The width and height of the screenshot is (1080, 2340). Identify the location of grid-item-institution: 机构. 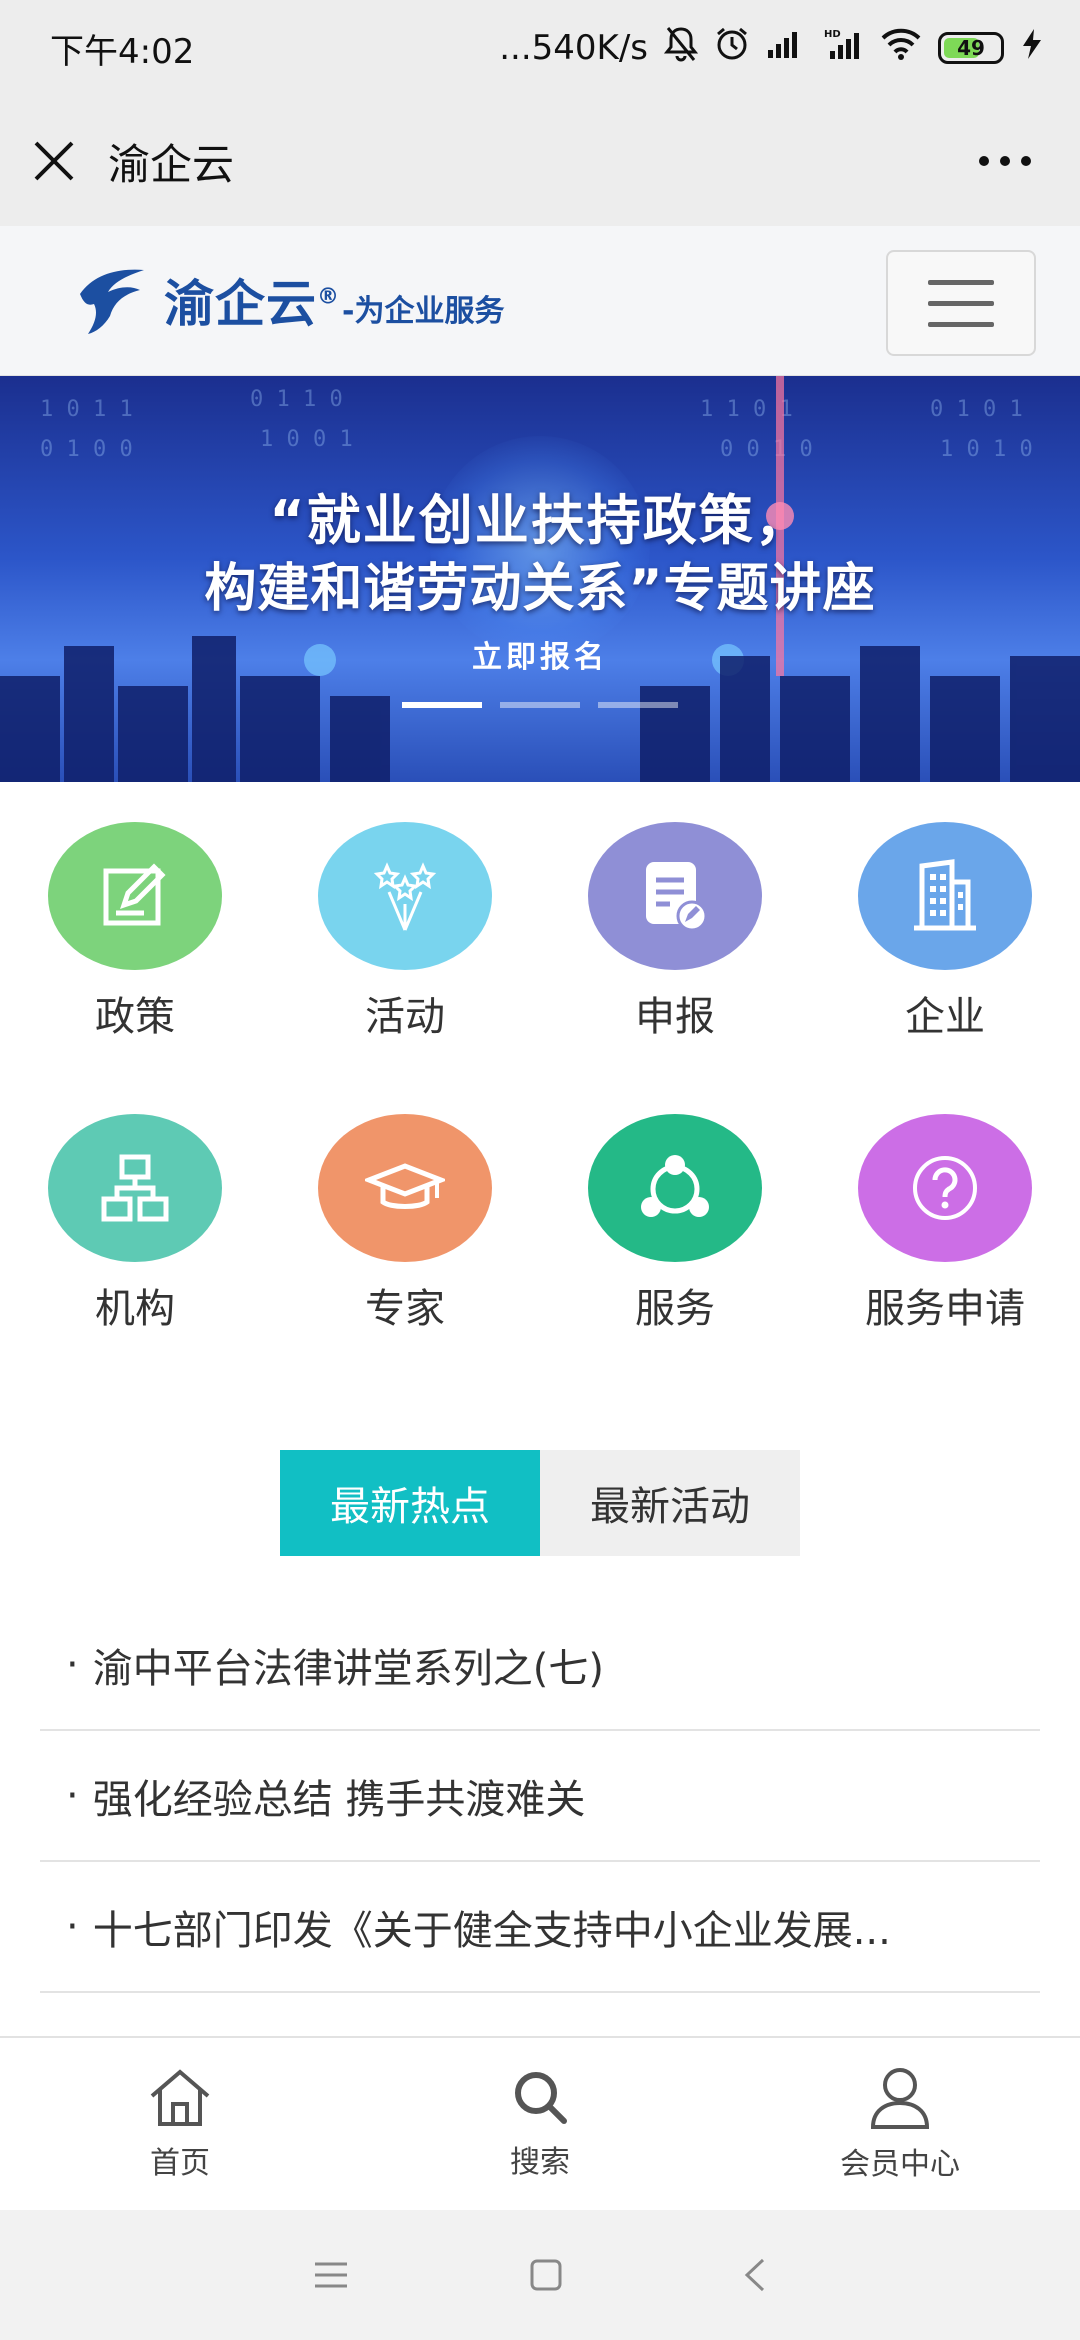
(135, 1204).